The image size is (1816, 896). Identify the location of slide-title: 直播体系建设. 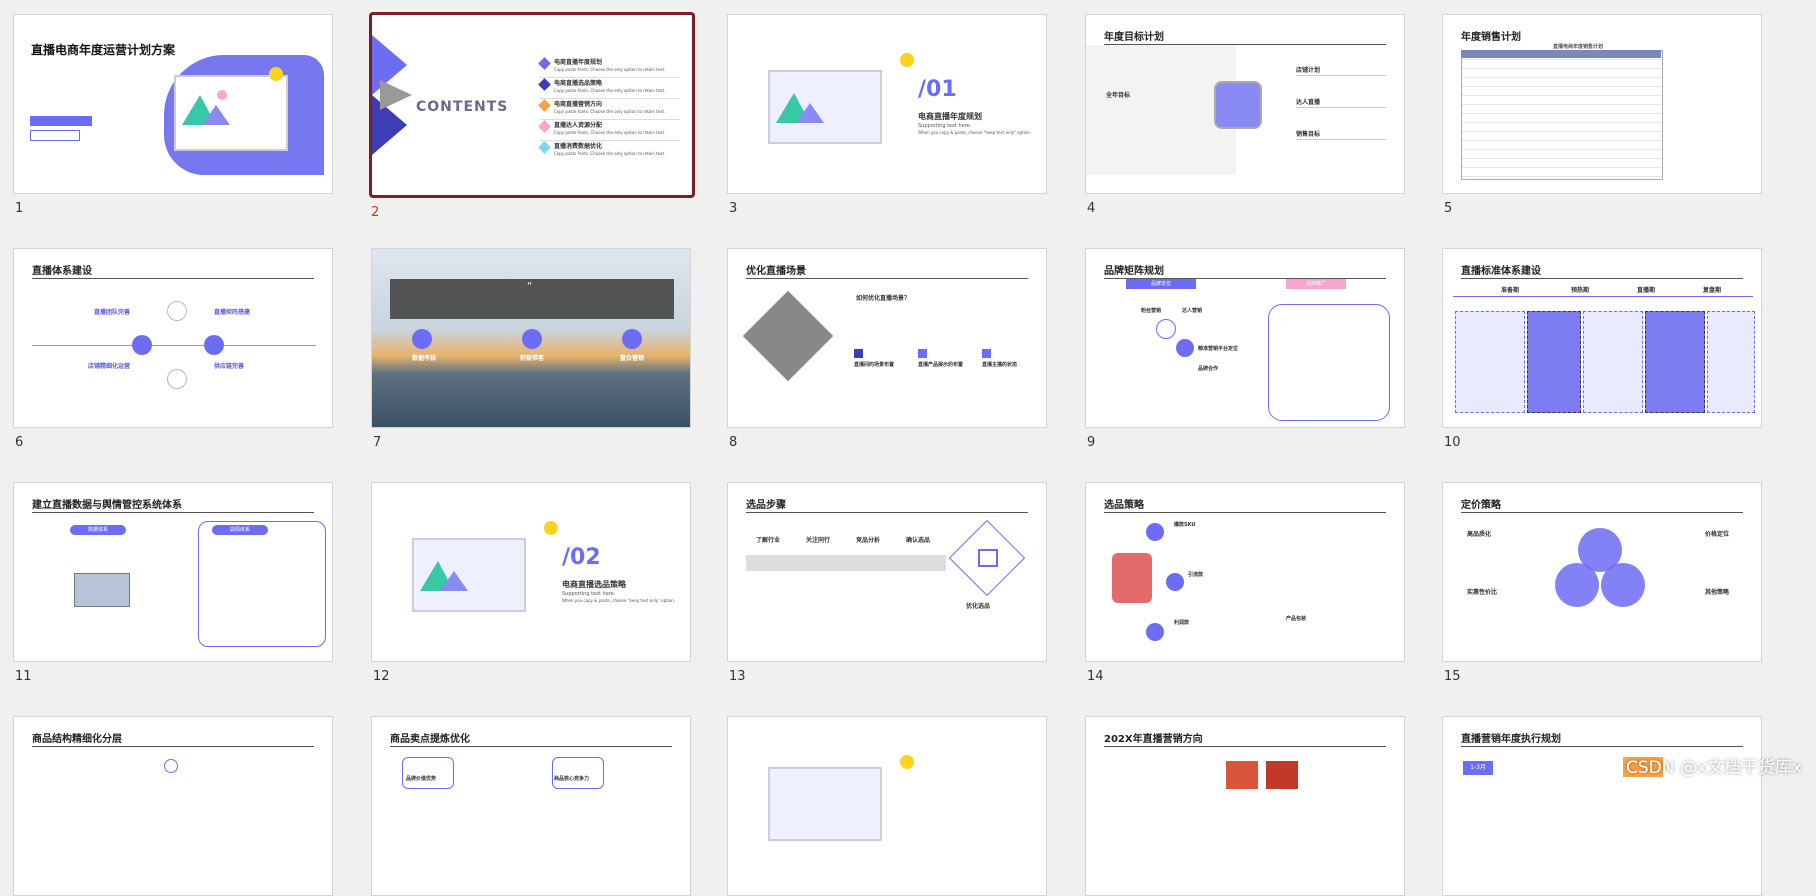
(62, 271).